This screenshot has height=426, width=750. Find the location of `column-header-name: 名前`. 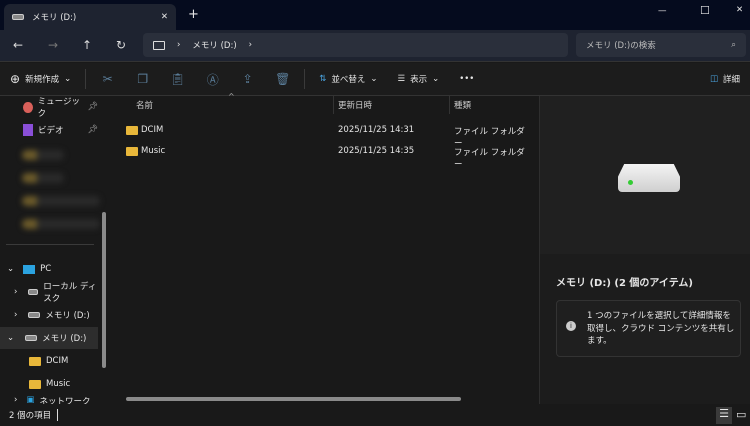

column-header-name: 名前 is located at coordinates (233, 105).